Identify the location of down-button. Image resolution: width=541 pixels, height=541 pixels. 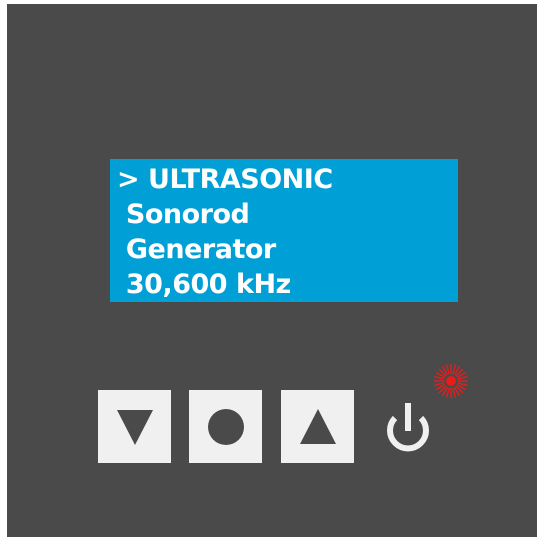
(134, 426).